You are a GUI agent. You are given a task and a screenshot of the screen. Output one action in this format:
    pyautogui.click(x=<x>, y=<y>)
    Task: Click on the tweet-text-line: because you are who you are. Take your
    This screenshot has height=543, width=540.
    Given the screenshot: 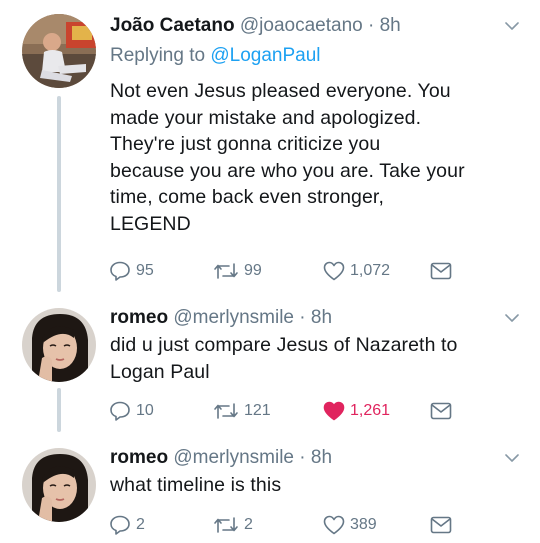 What is the action you would take?
    pyautogui.click(x=287, y=170)
    